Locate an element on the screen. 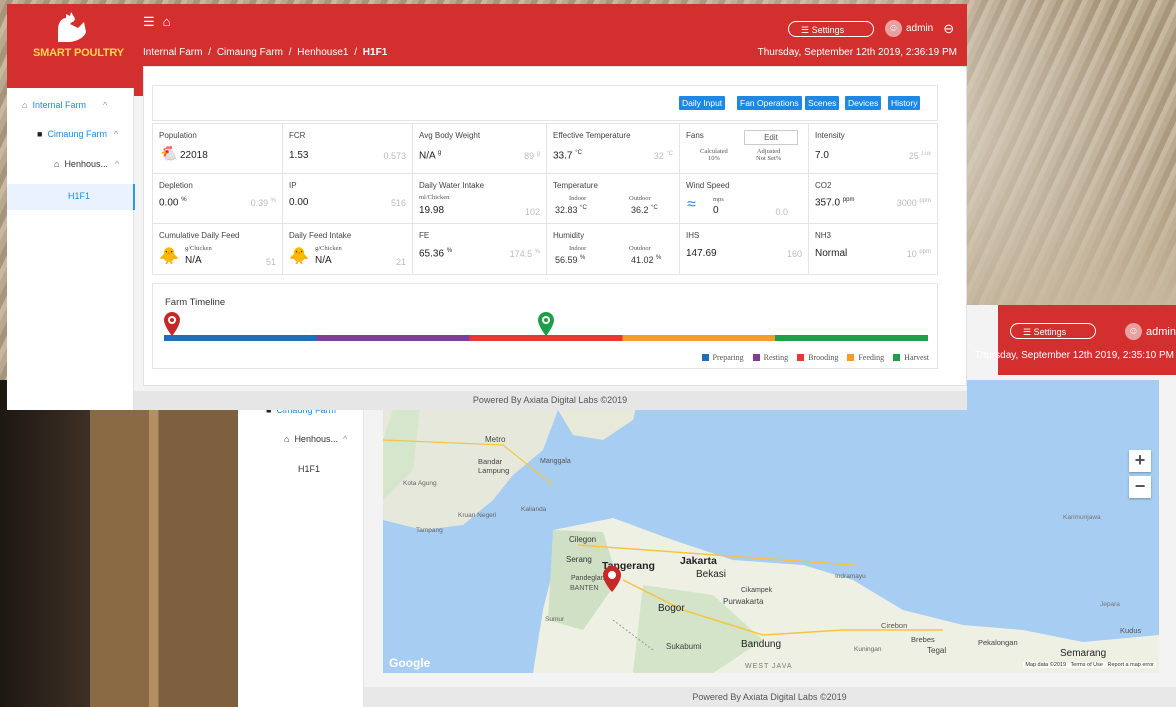  metric-population: Population 🐔 22018 is located at coordinates (218, 149).